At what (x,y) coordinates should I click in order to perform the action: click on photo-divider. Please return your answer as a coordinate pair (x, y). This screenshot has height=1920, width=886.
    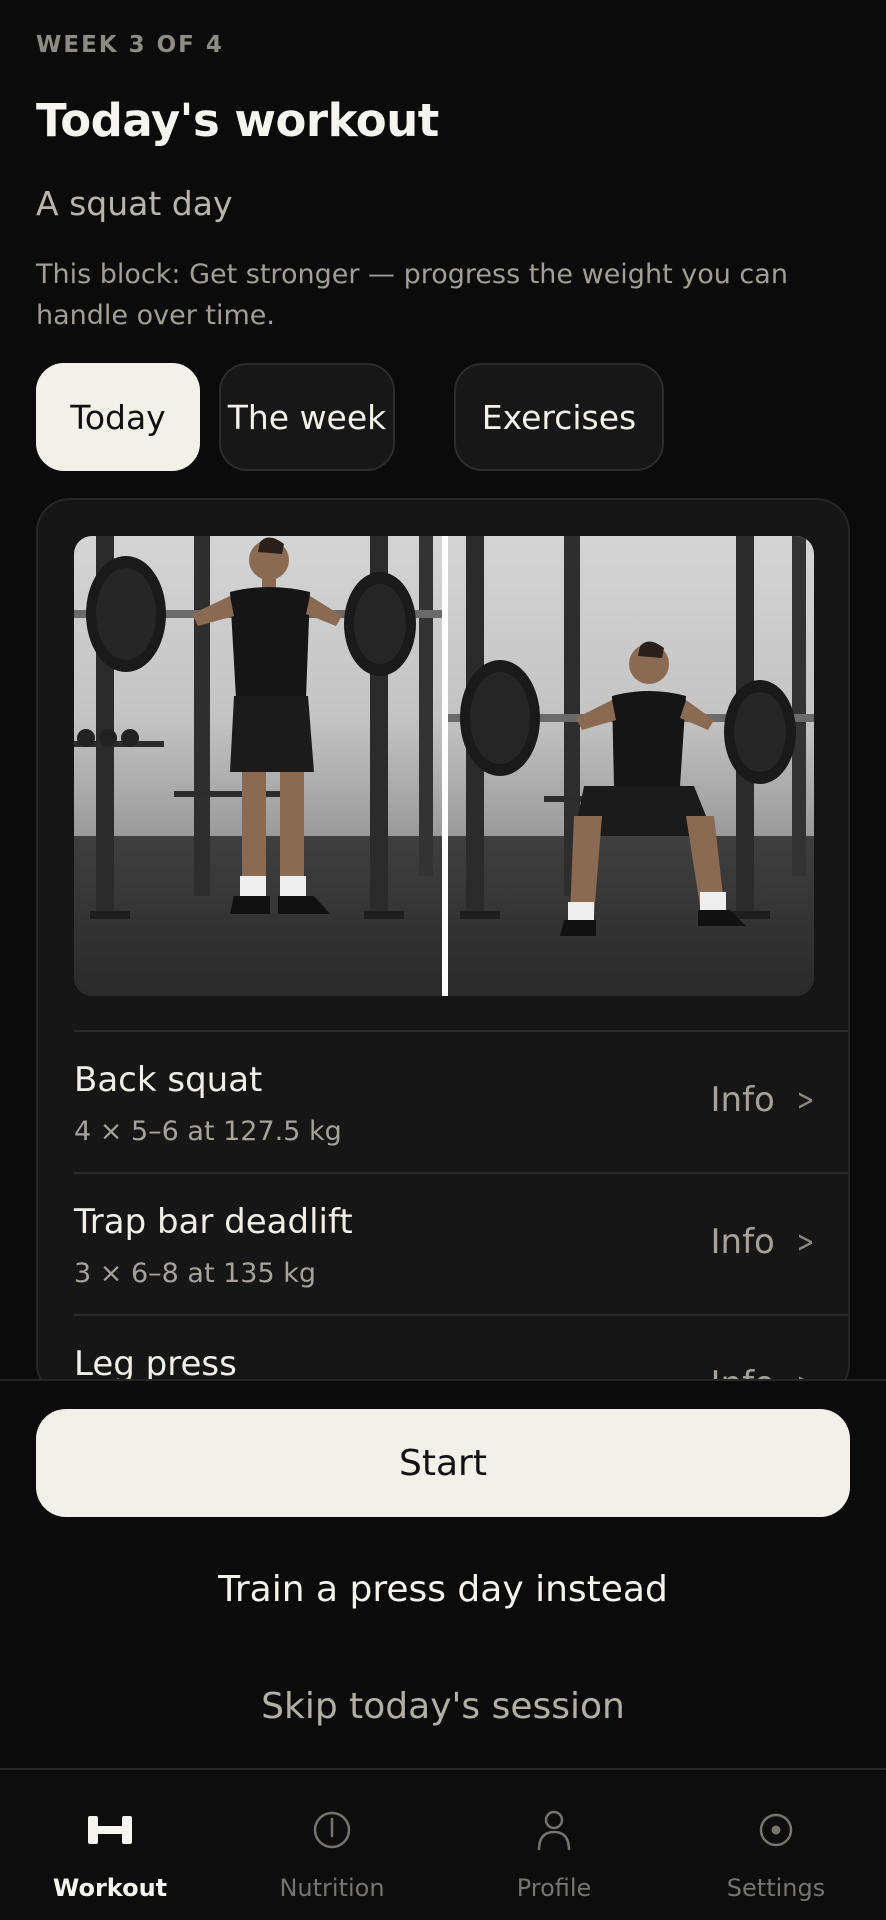
    Looking at the image, I should click on (445, 766).